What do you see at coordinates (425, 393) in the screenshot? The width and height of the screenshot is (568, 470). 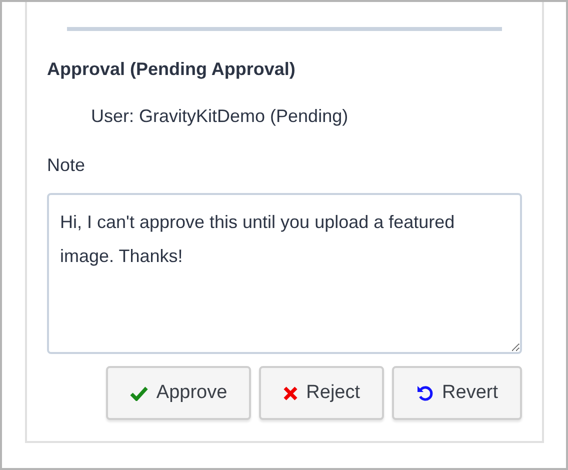 I see `undo-icon` at bounding box center [425, 393].